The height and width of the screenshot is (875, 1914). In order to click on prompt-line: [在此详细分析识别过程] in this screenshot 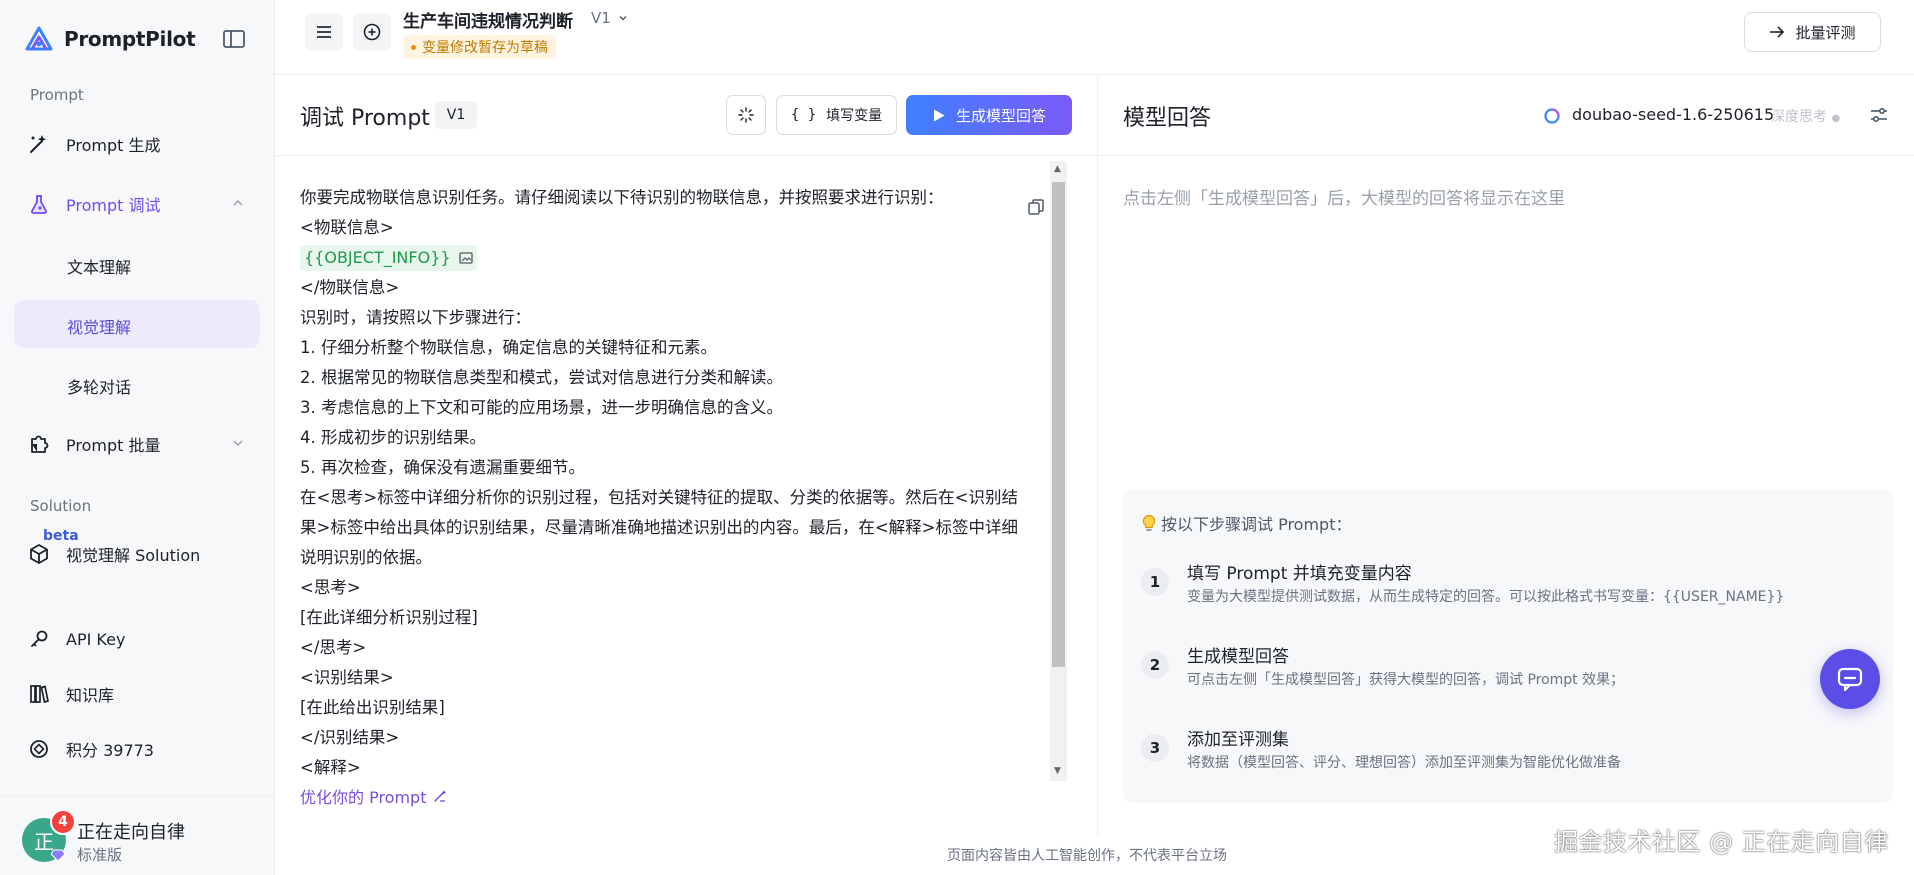, I will do `click(389, 617)`.